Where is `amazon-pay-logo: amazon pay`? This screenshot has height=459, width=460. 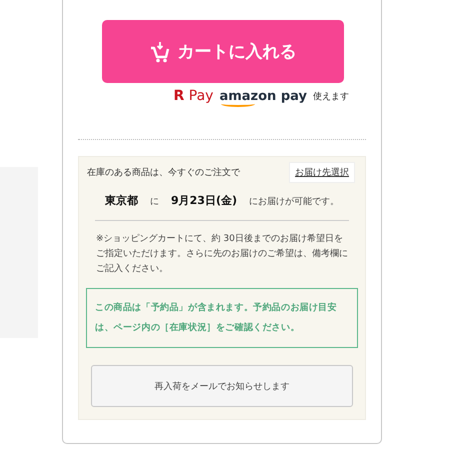 amazon-pay-logo: amazon pay is located at coordinates (263, 96).